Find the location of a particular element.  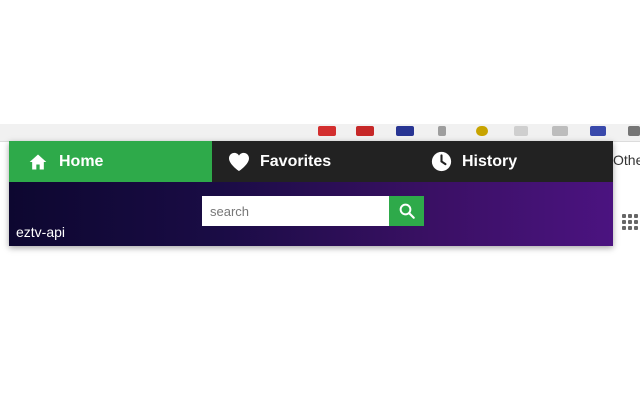

browser-toolbar is located at coordinates (320, 133).